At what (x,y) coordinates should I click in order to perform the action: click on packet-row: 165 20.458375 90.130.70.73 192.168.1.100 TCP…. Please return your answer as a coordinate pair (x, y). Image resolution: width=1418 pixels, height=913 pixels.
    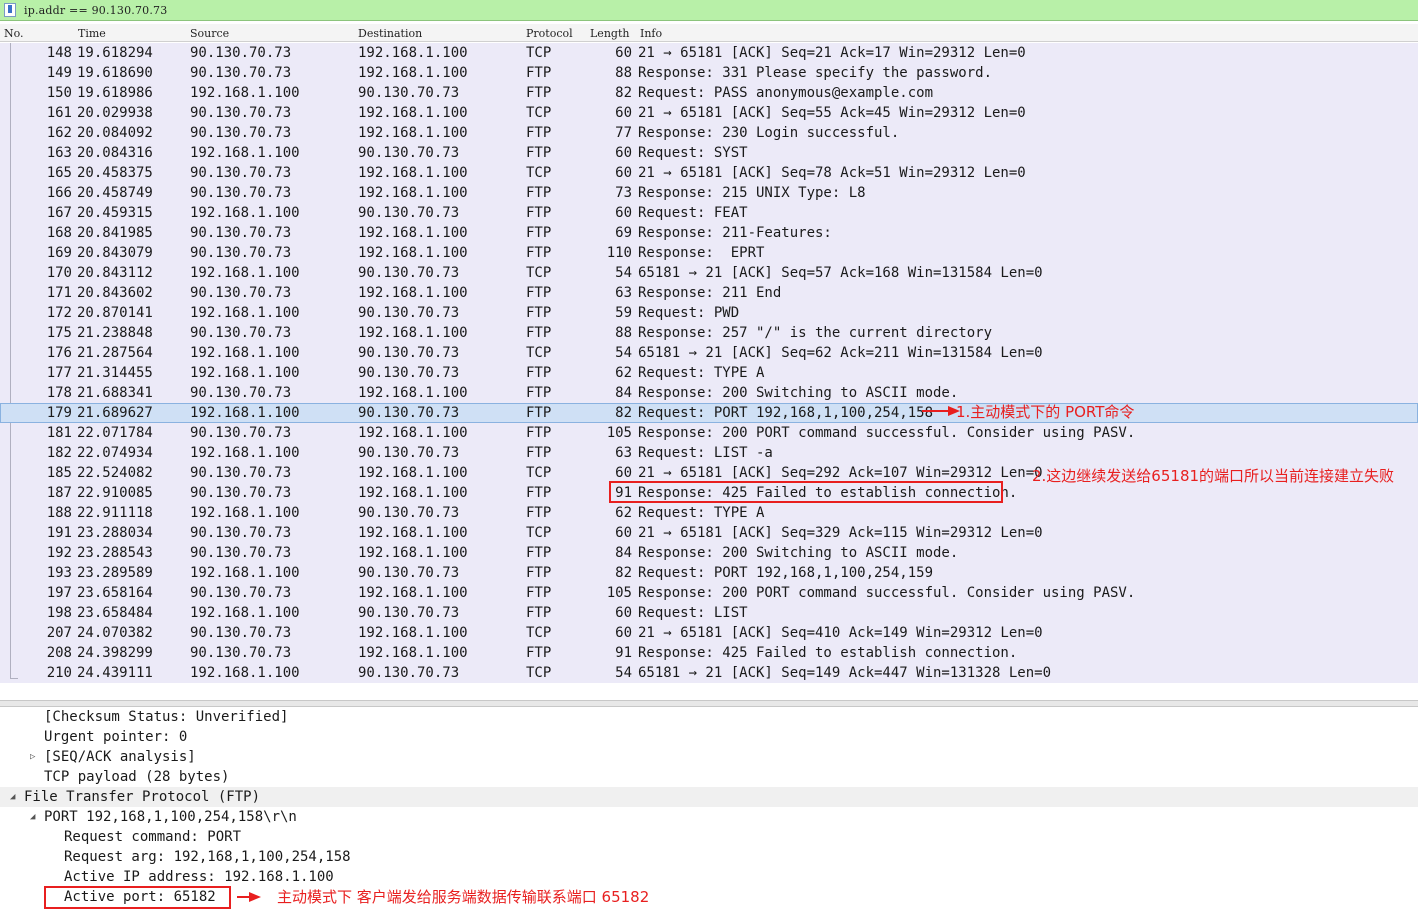
    Looking at the image, I should click on (709, 173).